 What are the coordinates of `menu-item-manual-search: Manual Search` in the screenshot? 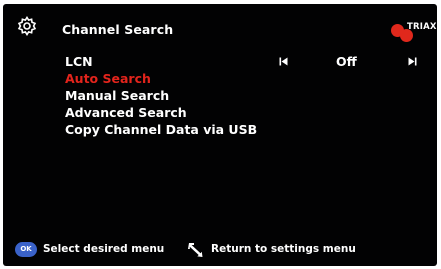 It's located at (161, 95).